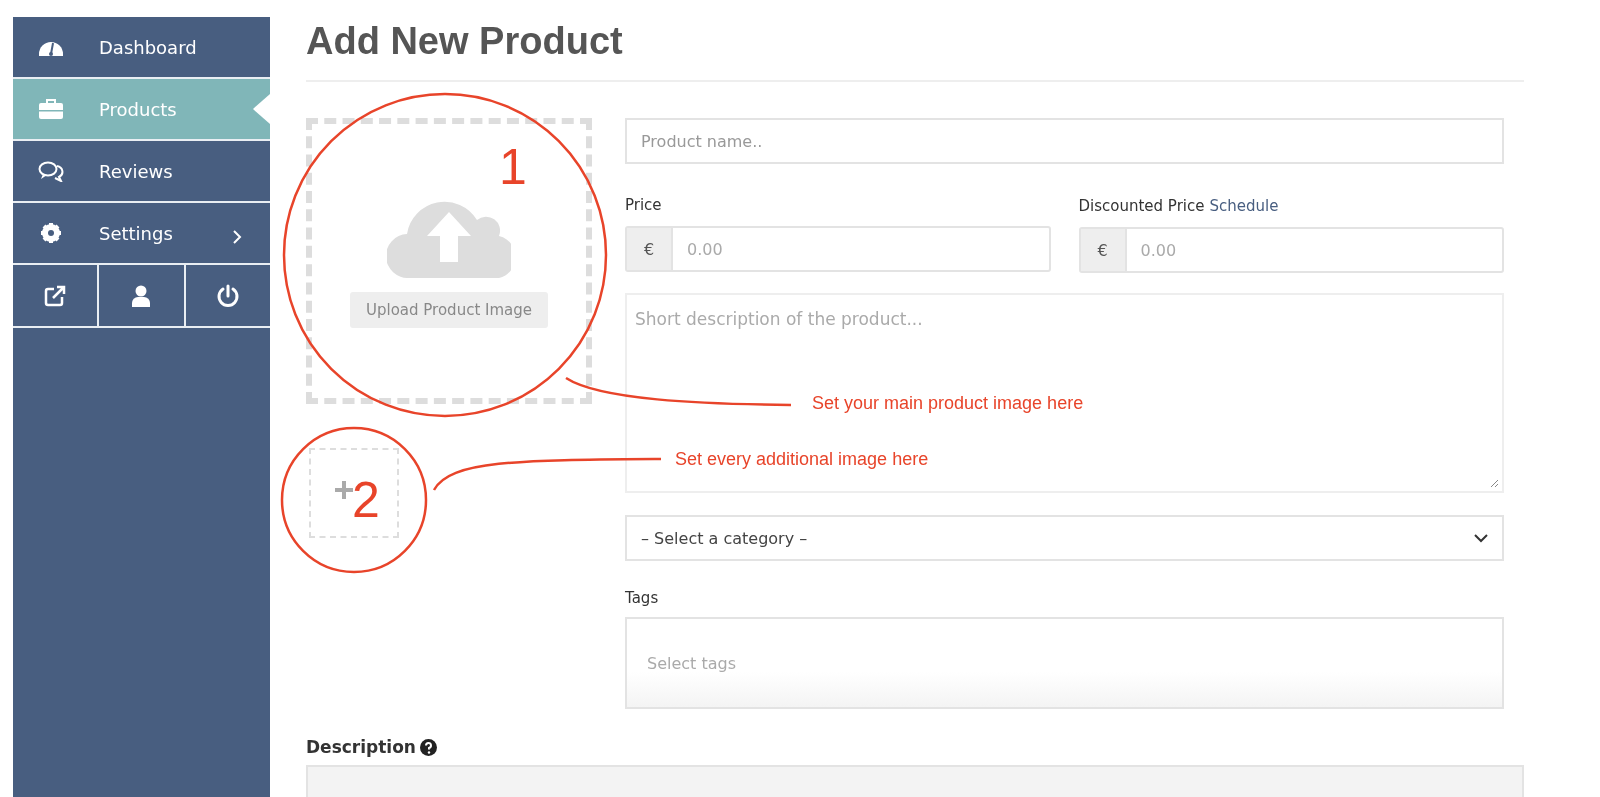 Image resolution: width=1600 pixels, height=797 pixels. I want to click on sidebar-item: Reviews, so click(141, 172).